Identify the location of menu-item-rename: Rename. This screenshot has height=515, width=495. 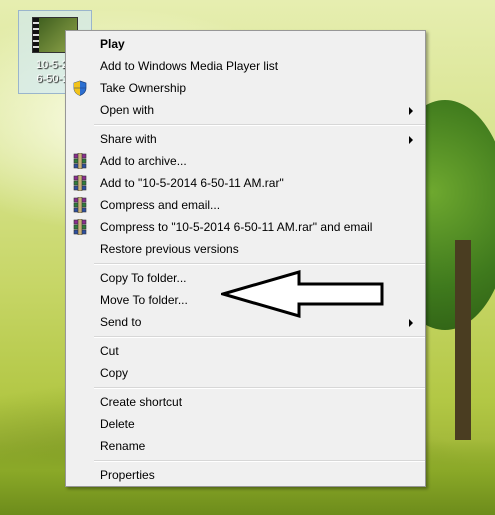
(245, 446).